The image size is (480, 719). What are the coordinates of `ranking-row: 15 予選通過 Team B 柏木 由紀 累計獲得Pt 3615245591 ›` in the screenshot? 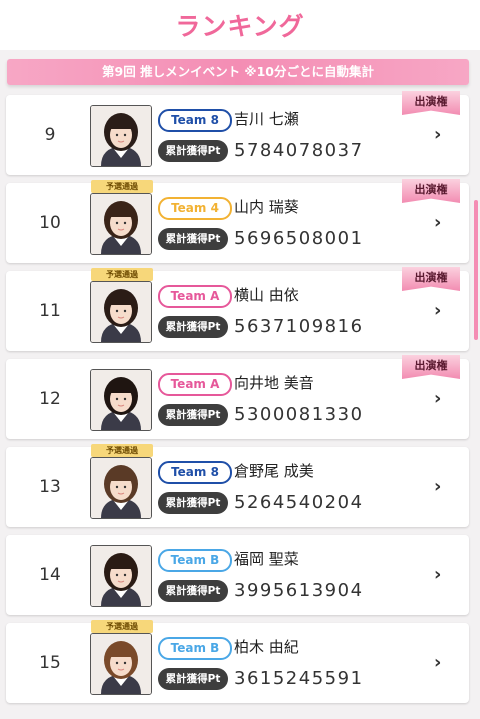 It's located at (237, 661).